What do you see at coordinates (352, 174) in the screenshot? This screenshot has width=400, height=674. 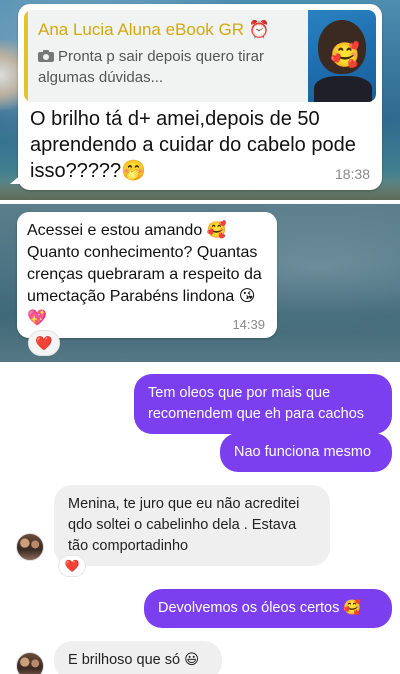 I see `message-time: 18:38` at bounding box center [352, 174].